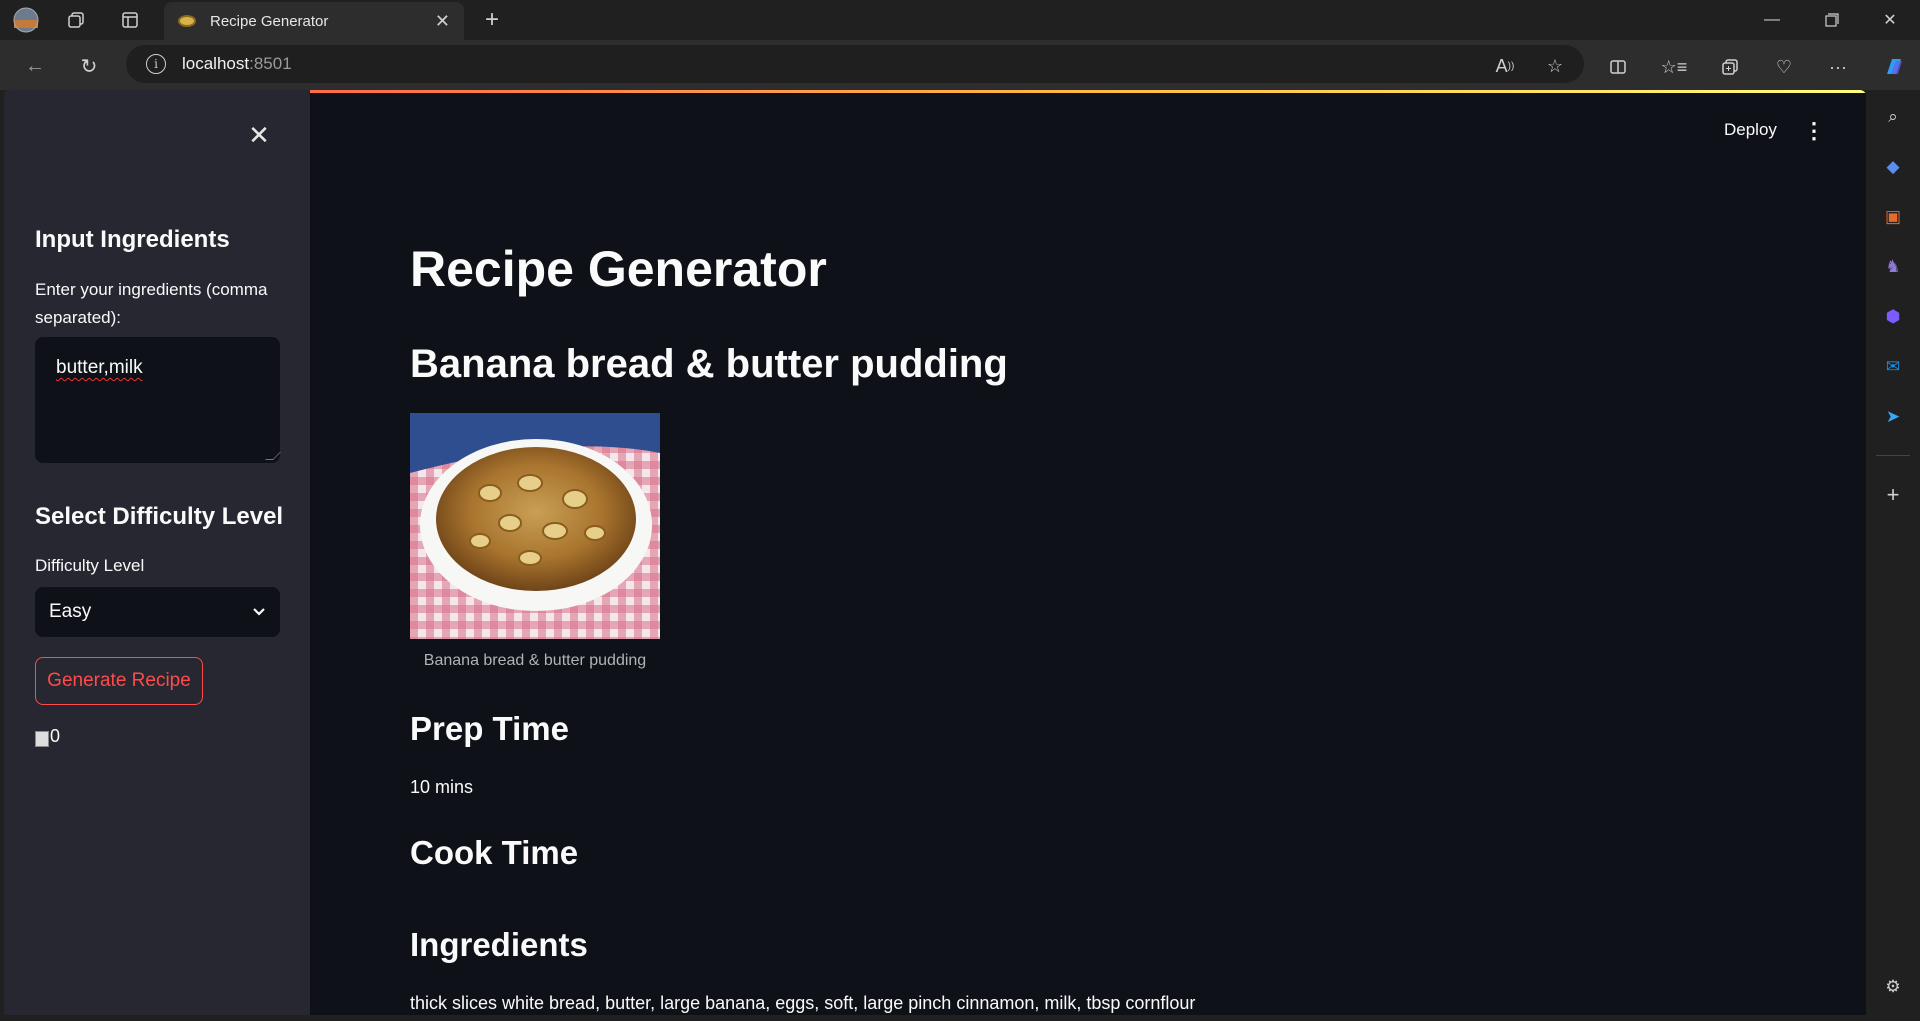 The height and width of the screenshot is (1021, 1920). Describe the element at coordinates (1893, 367) in the screenshot. I see `outlook-icon: ✉` at that location.